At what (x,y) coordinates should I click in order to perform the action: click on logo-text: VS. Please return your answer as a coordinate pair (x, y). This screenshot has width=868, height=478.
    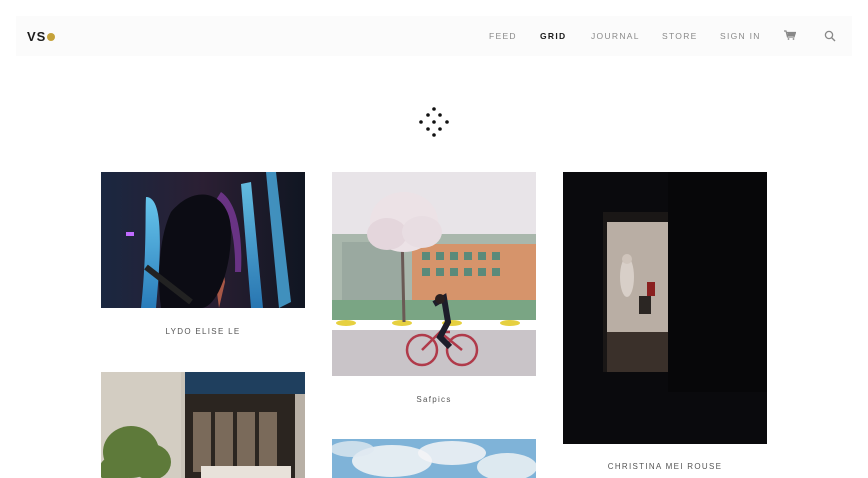
    Looking at the image, I should click on (37, 36).